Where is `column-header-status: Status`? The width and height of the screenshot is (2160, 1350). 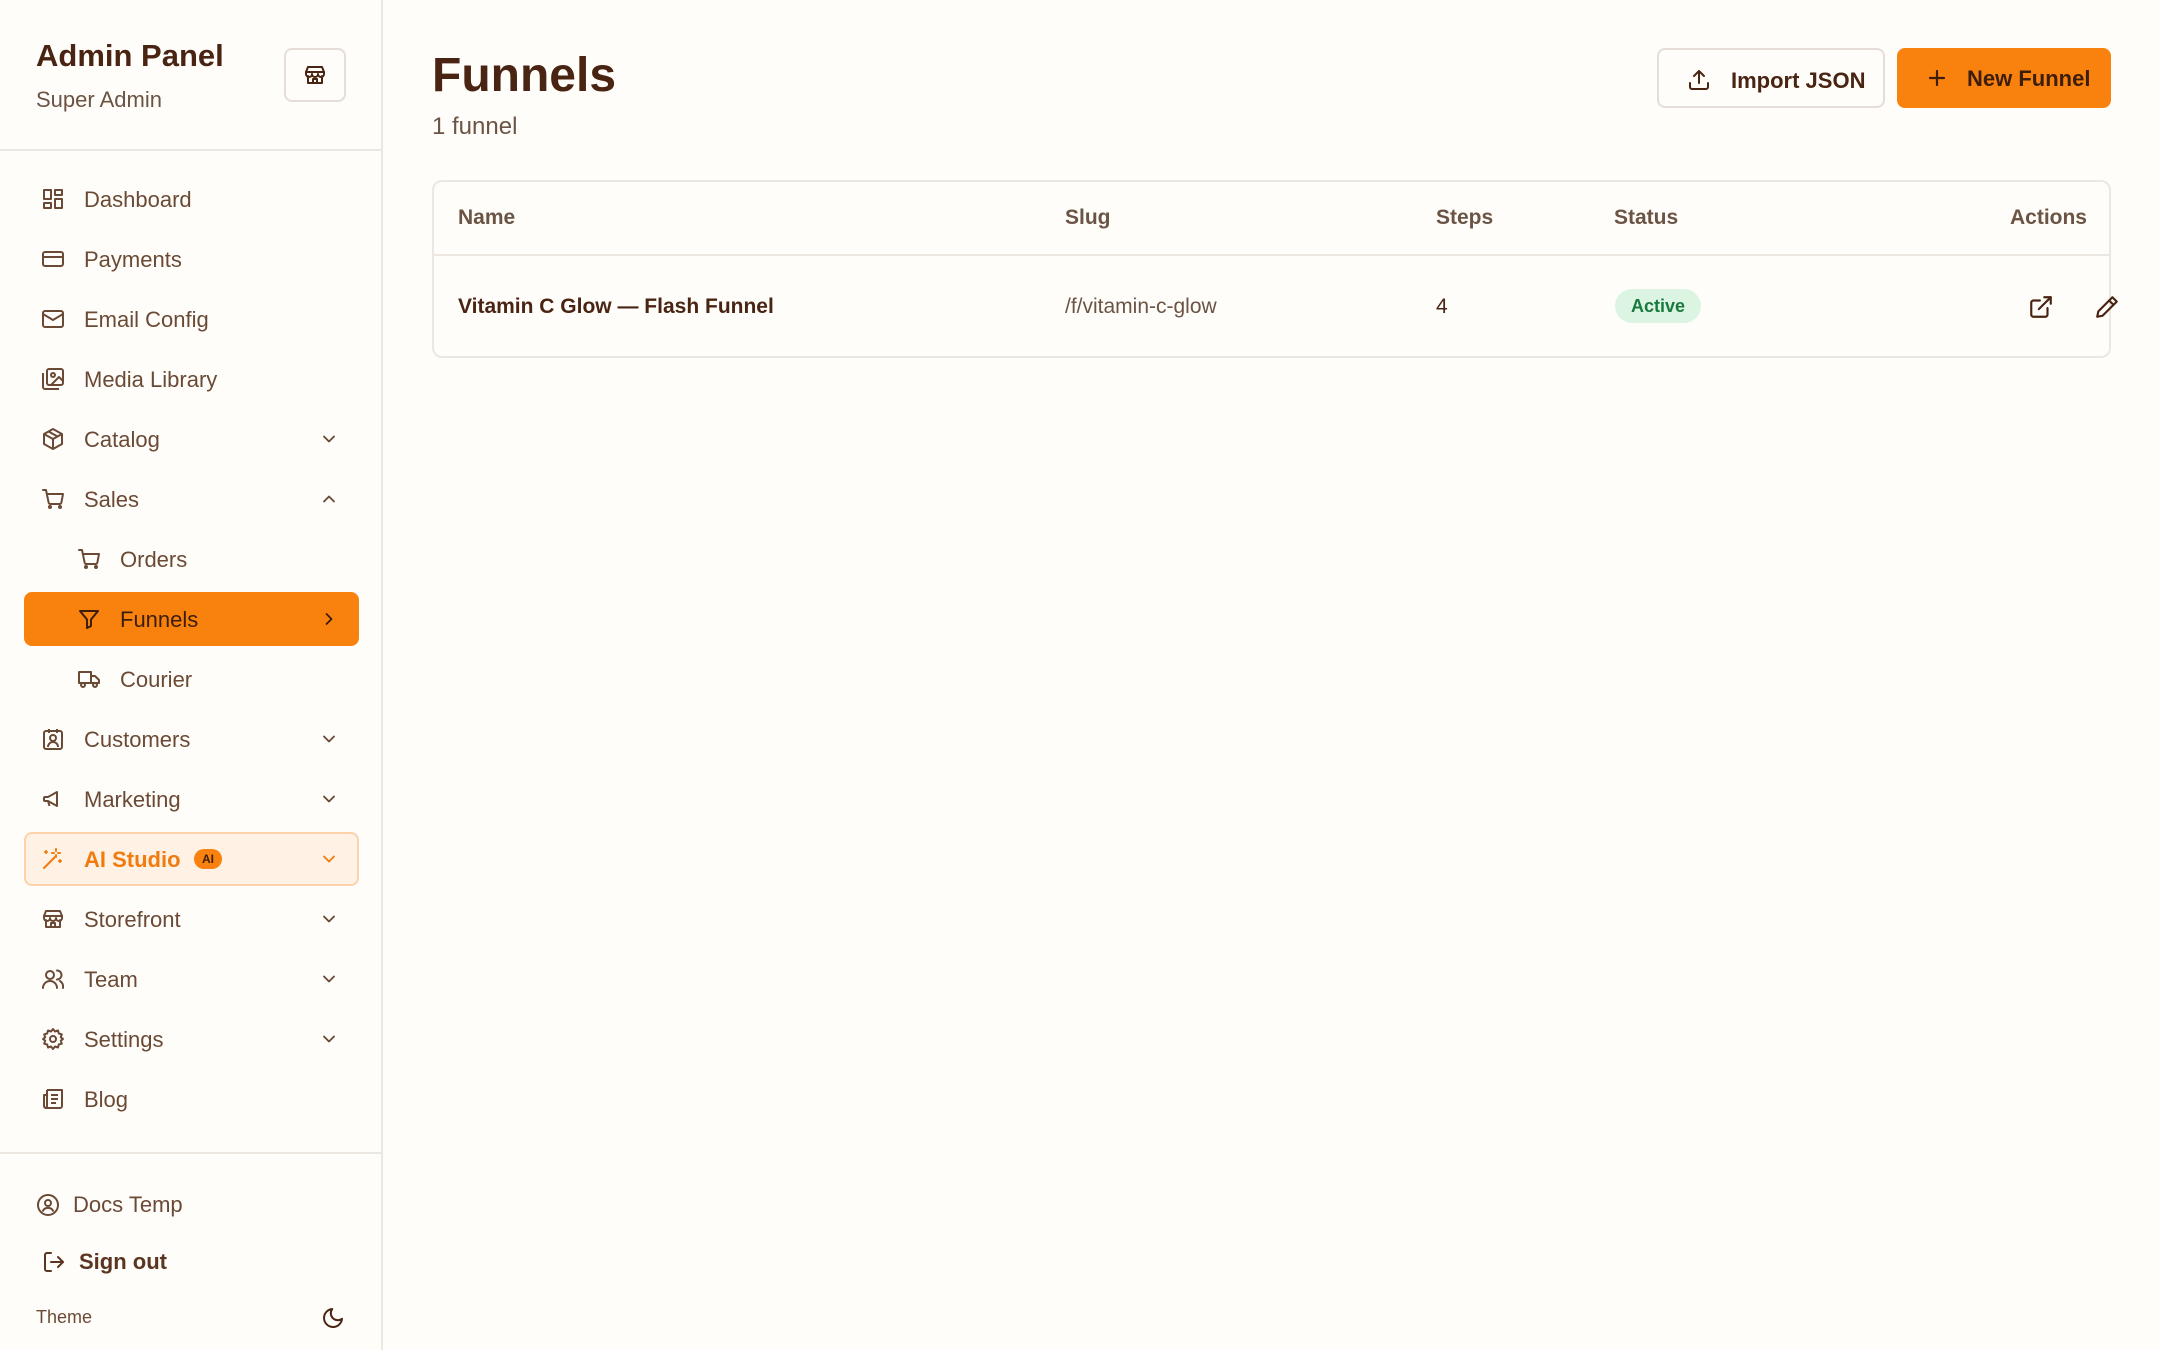 column-header-status: Status is located at coordinates (1646, 217).